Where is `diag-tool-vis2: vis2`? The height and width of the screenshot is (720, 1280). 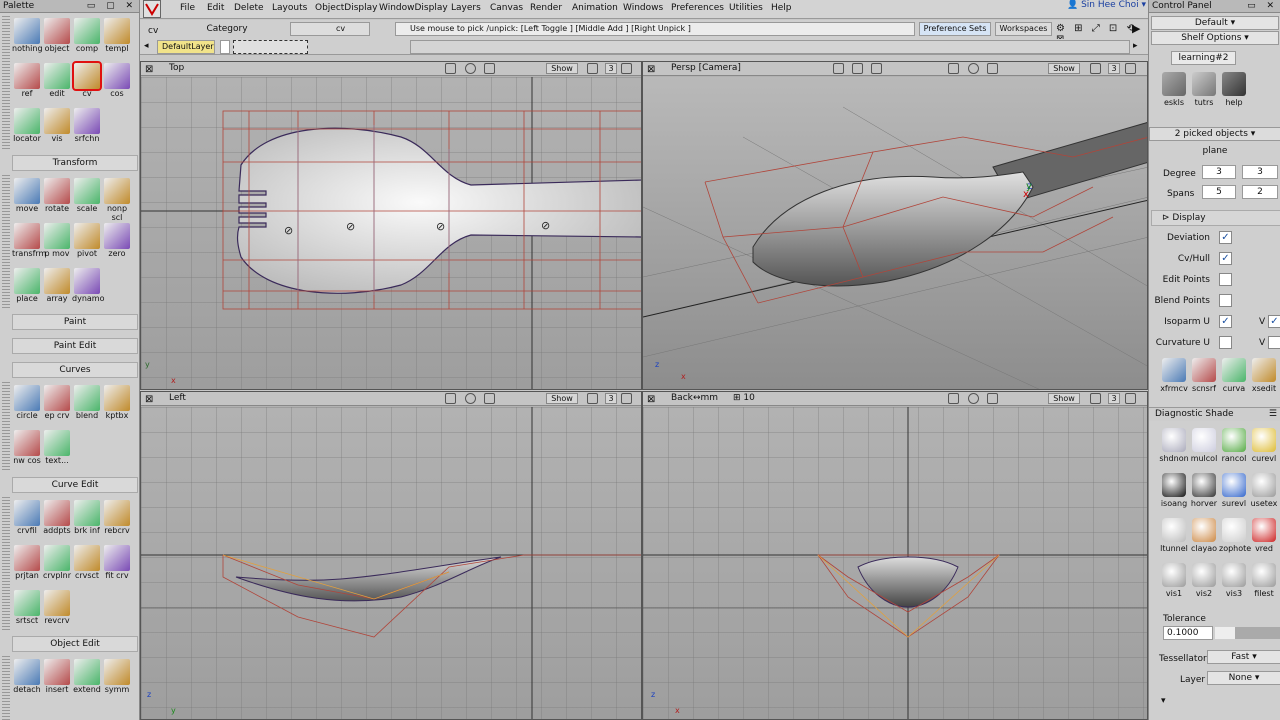 diag-tool-vis2: vis2 is located at coordinates (1204, 580).